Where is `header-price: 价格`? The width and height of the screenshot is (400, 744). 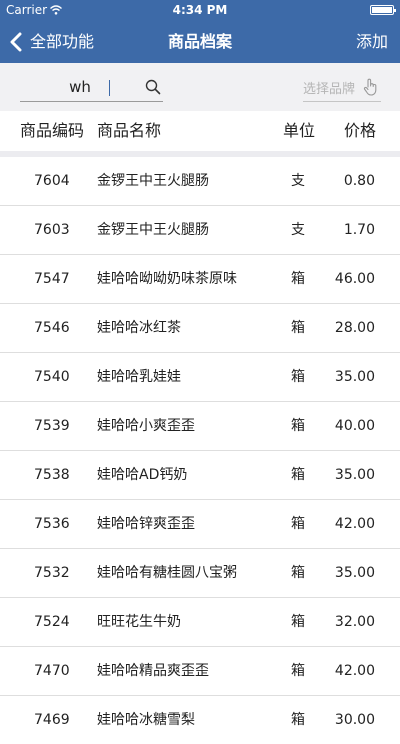
header-price: 价格 is located at coordinates (359, 130).